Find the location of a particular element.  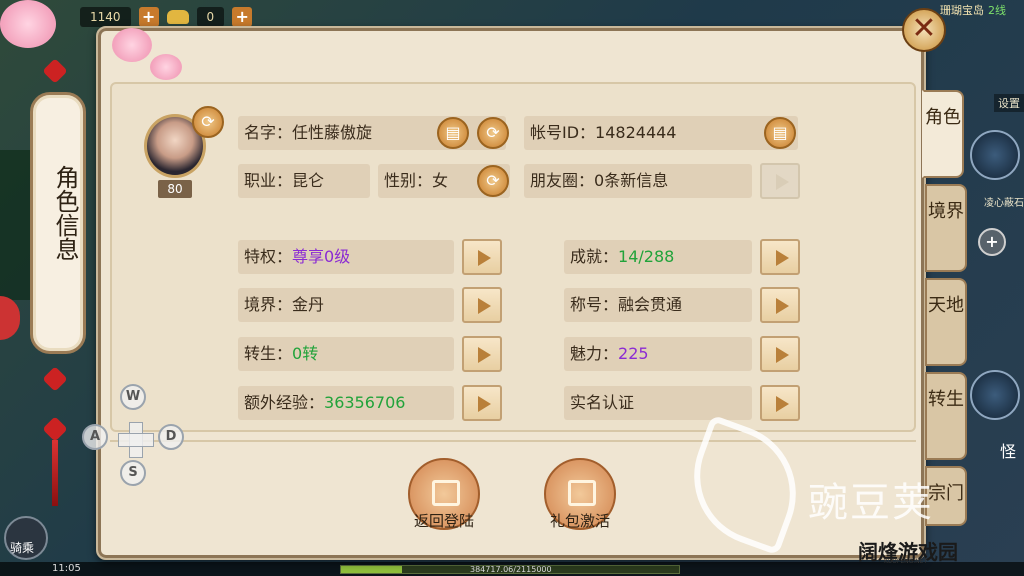

gift-icon is located at coordinates (582, 493).